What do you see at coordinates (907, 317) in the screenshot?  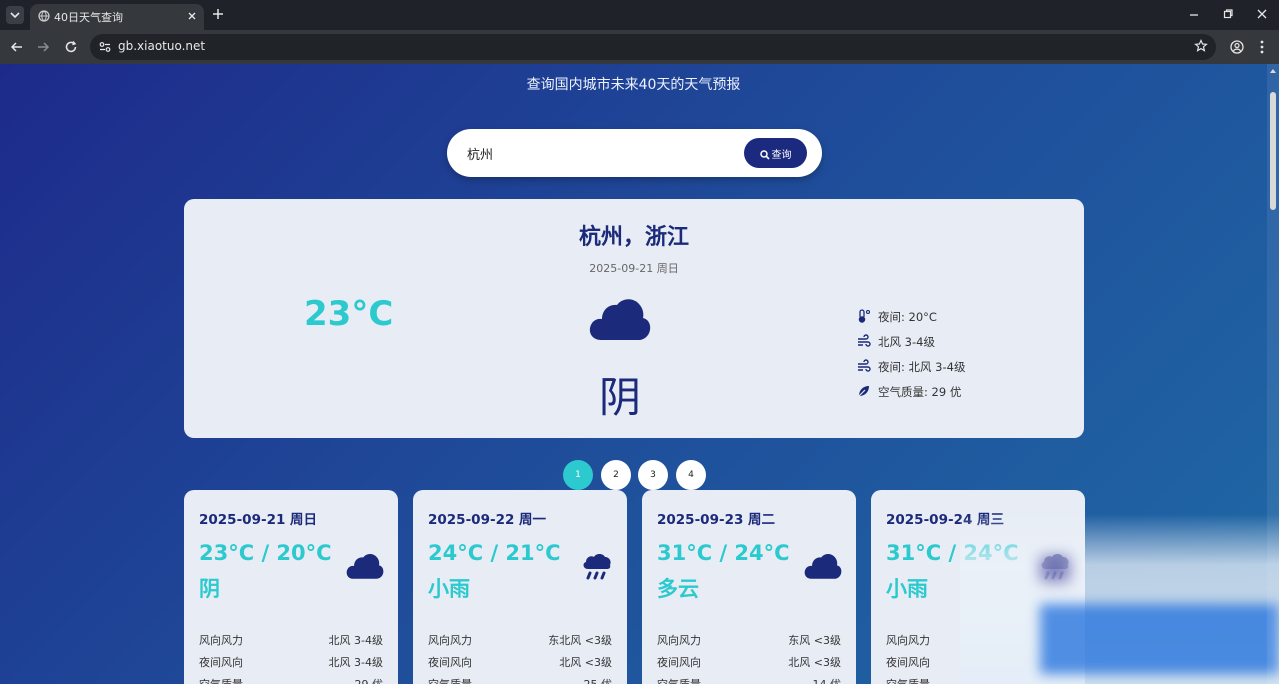 I see `detail-text: 夜间: 20°C` at bounding box center [907, 317].